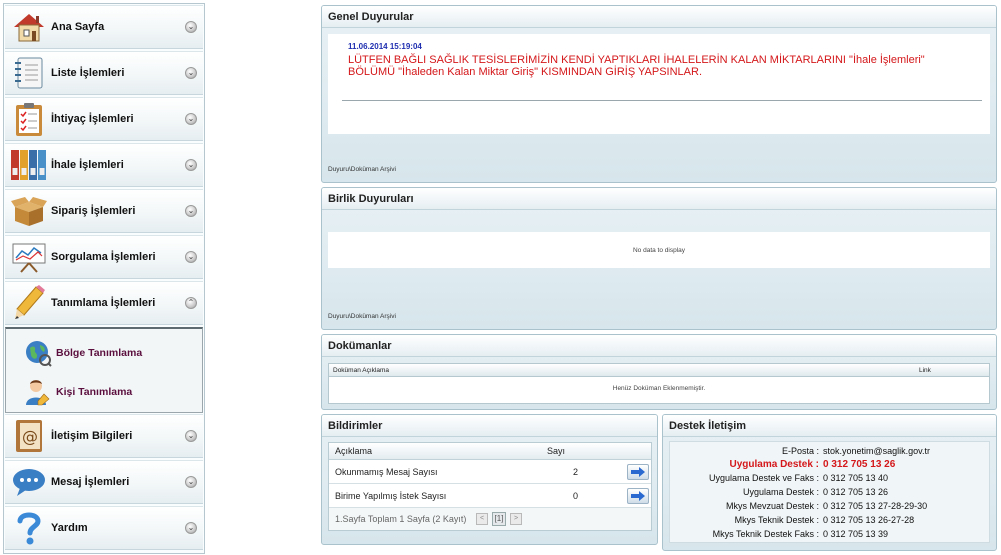 This screenshot has height=555, width=1001. I want to click on sidebar-item-ihtiyac-islemleri: İhtiyaç İşlemleri ⌄, so click(104, 119).